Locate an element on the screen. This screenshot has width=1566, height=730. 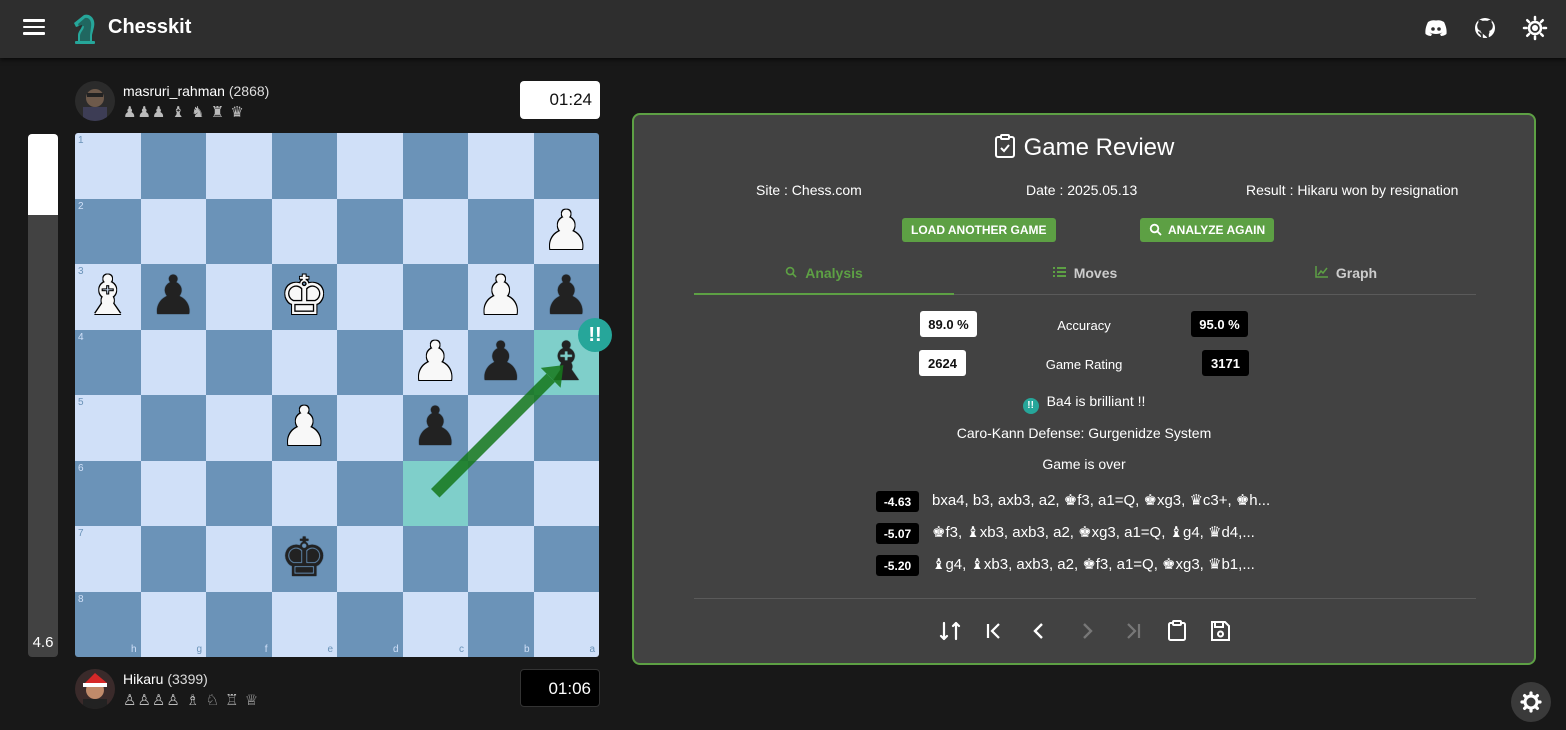
review-tabs: Analysis Moves Graph is located at coordinates (1085, 277).